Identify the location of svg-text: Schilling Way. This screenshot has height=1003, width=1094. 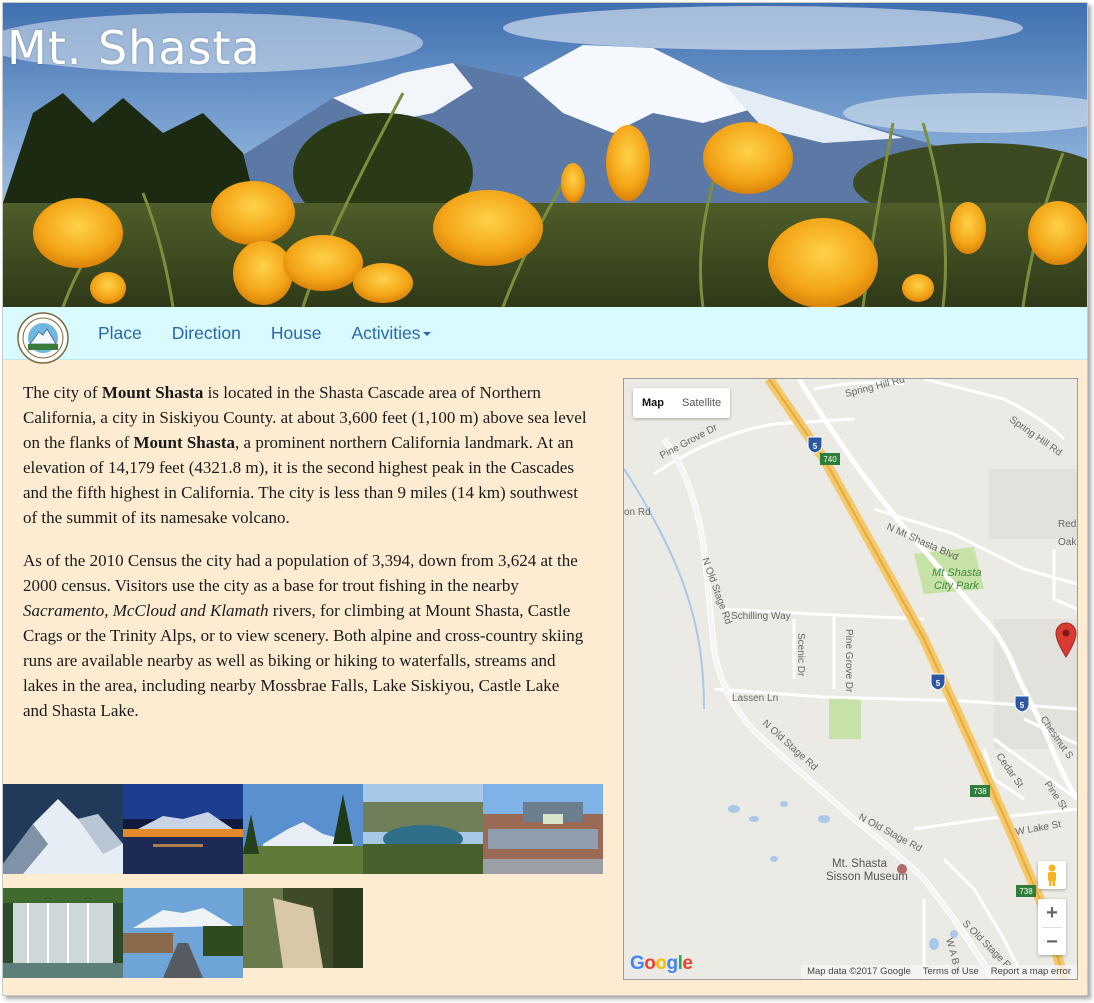
(761, 616).